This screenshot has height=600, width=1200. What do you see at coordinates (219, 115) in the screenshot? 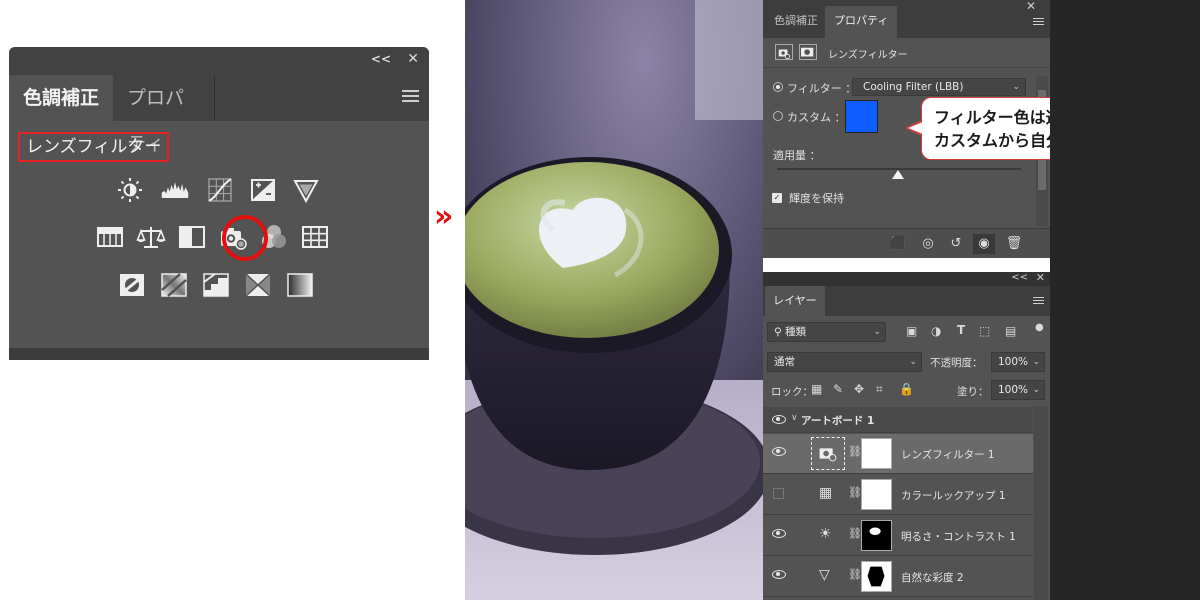
I see `adjustments-tabs: 色調補正 プロパティ` at bounding box center [219, 115].